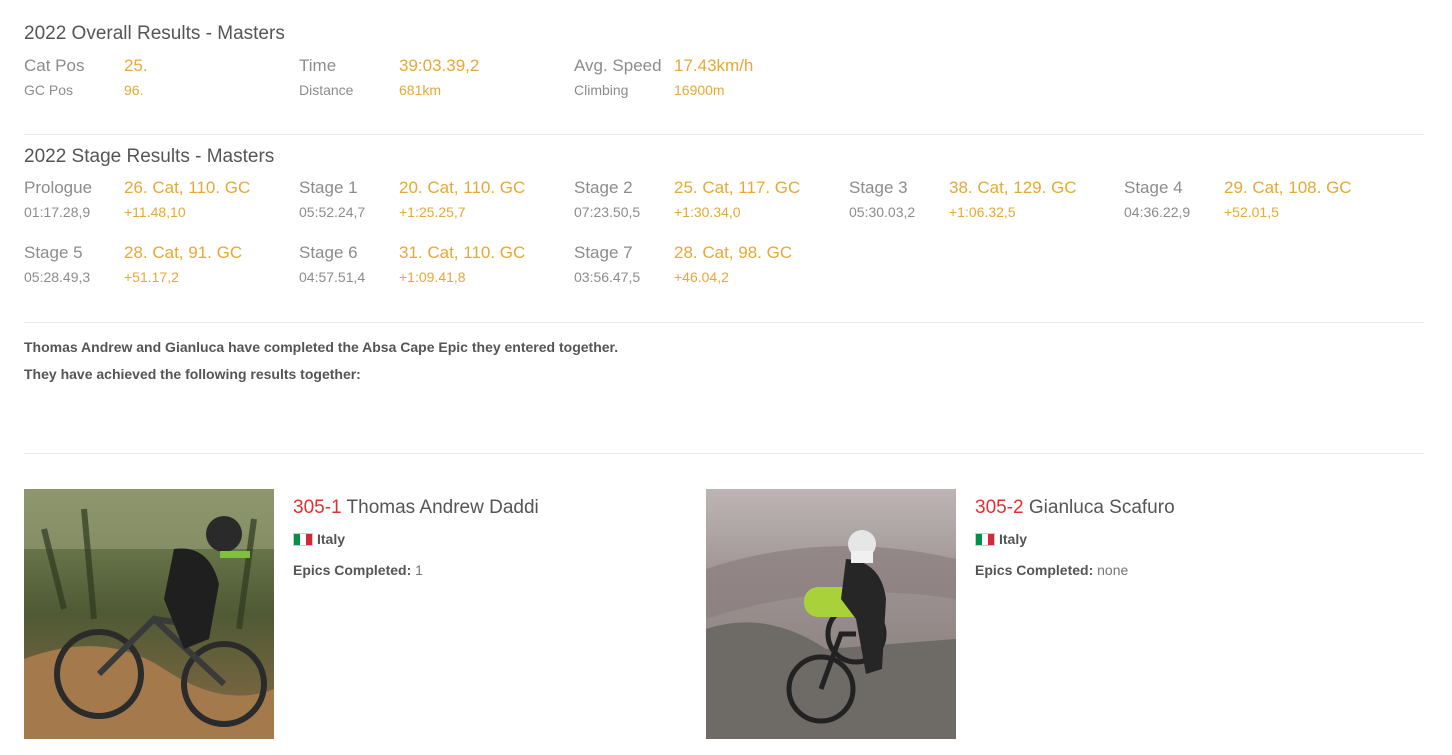  Describe the element at coordinates (57, 212) in the screenshot. I see `stage-time: 01:17.28,9` at that location.